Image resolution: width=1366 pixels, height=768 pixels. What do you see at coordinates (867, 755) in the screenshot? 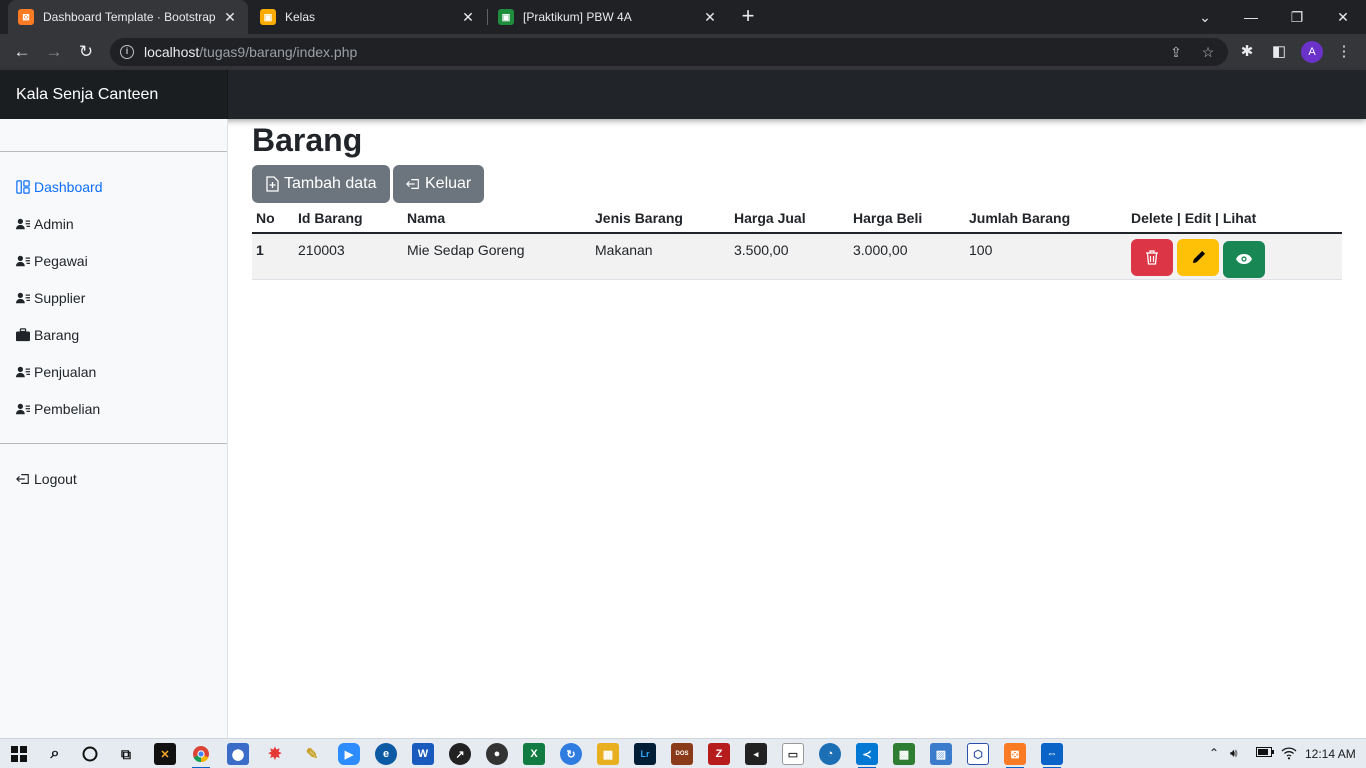
I see `vscode-icon: ≺` at bounding box center [867, 755].